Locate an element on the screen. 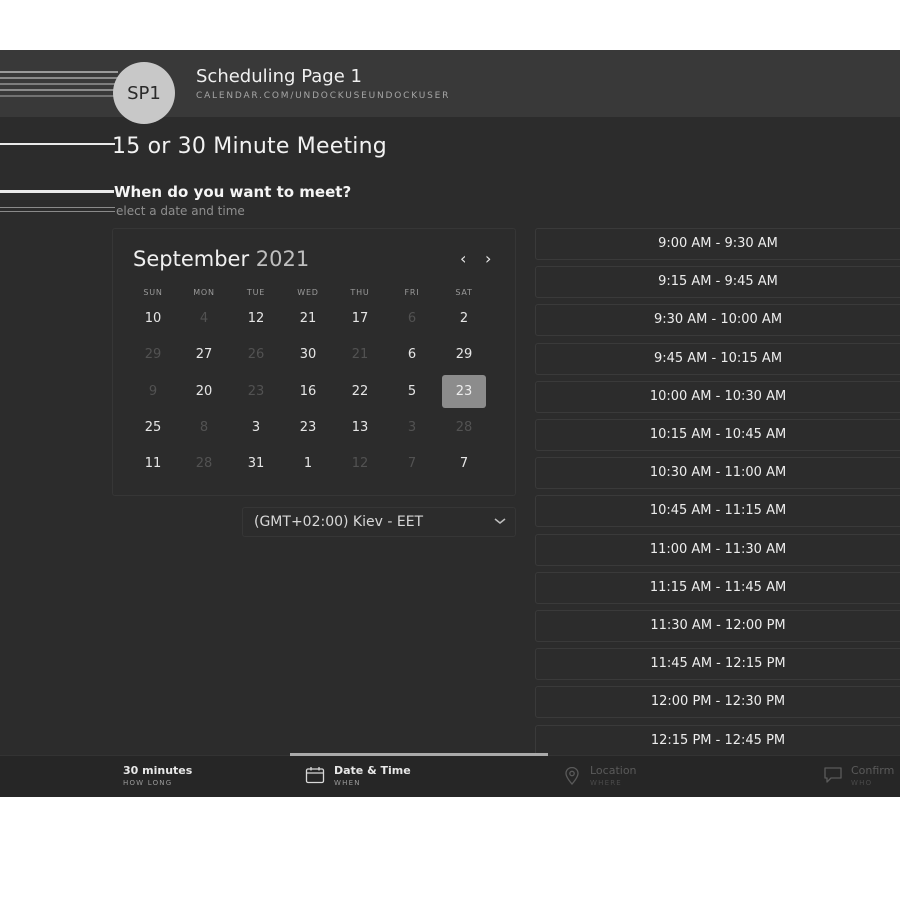 This screenshot has height=900, width=900. weekday-label: SUN is located at coordinates (153, 292).